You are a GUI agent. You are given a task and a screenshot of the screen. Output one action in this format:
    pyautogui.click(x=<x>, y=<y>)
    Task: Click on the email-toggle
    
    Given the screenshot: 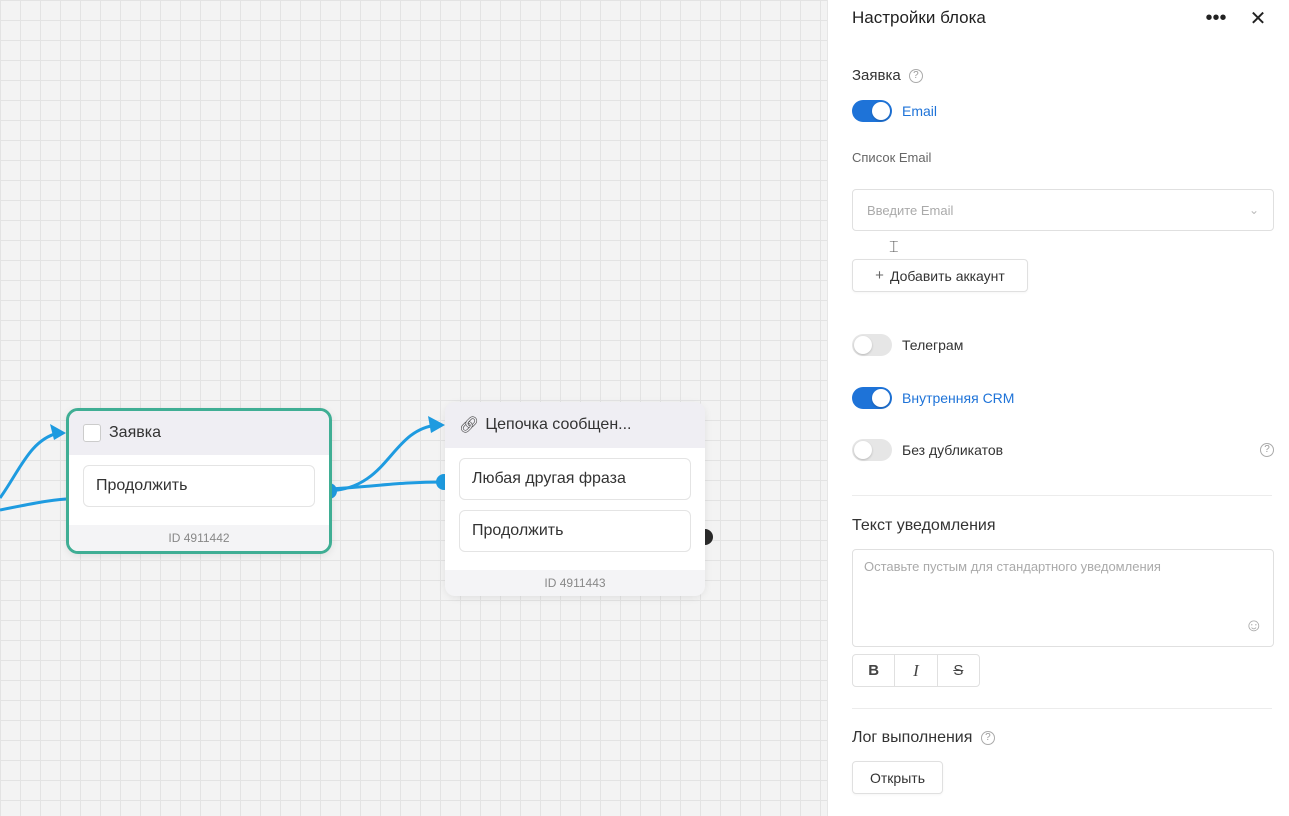 What is the action you would take?
    pyautogui.click(x=872, y=111)
    